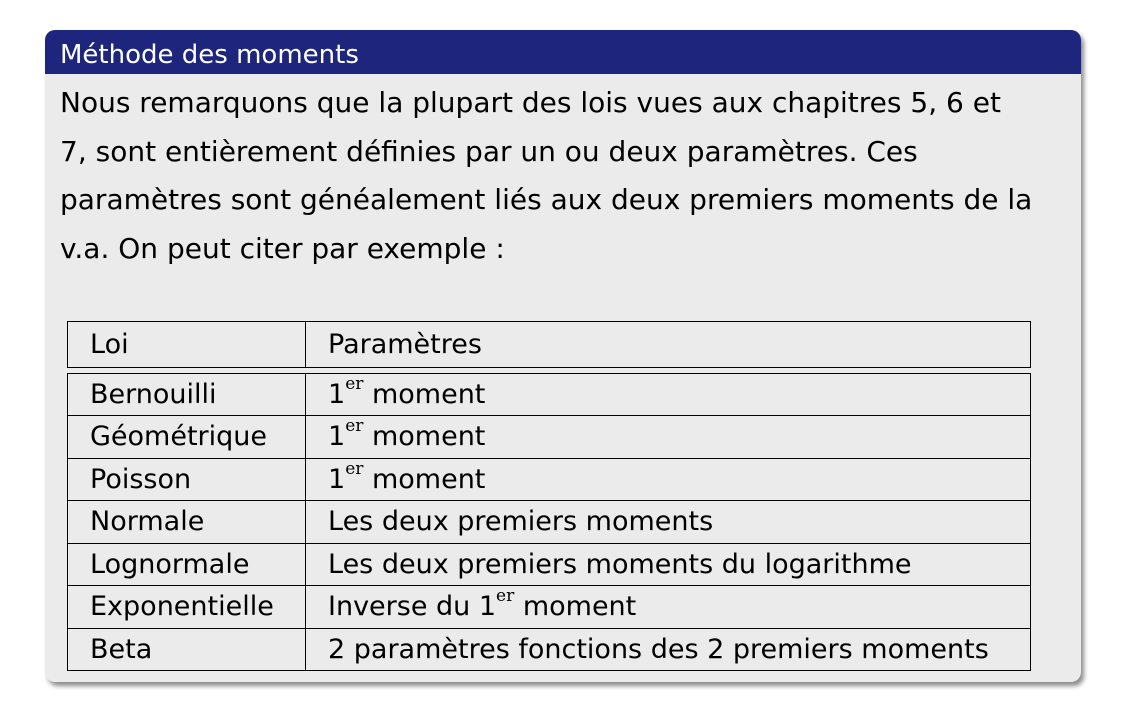 The width and height of the screenshot is (1126, 702). I want to click on header-cell-parametres: Paramètres, so click(668, 344).